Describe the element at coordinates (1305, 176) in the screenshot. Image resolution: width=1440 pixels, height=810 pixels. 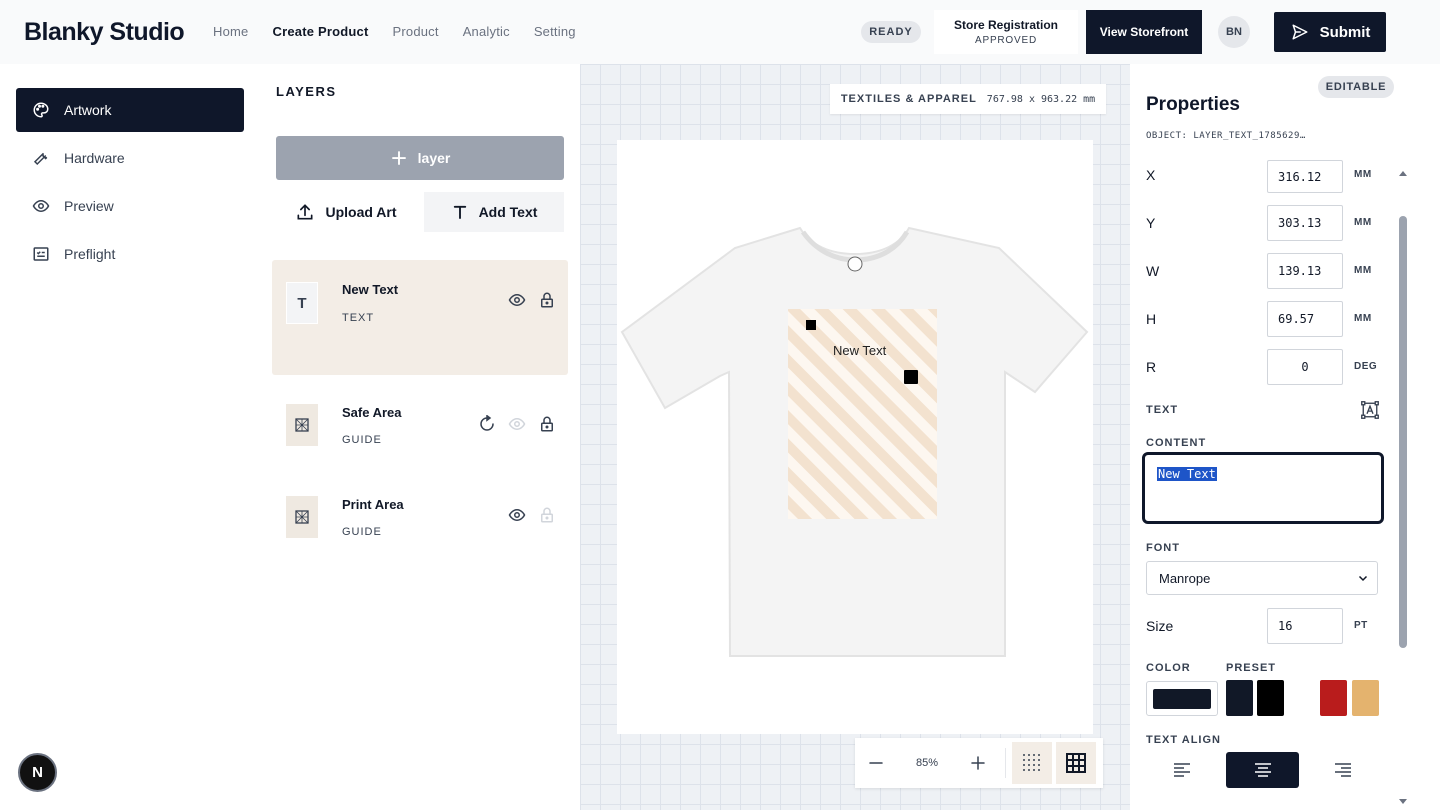
I see `x-input: 316.12` at that location.